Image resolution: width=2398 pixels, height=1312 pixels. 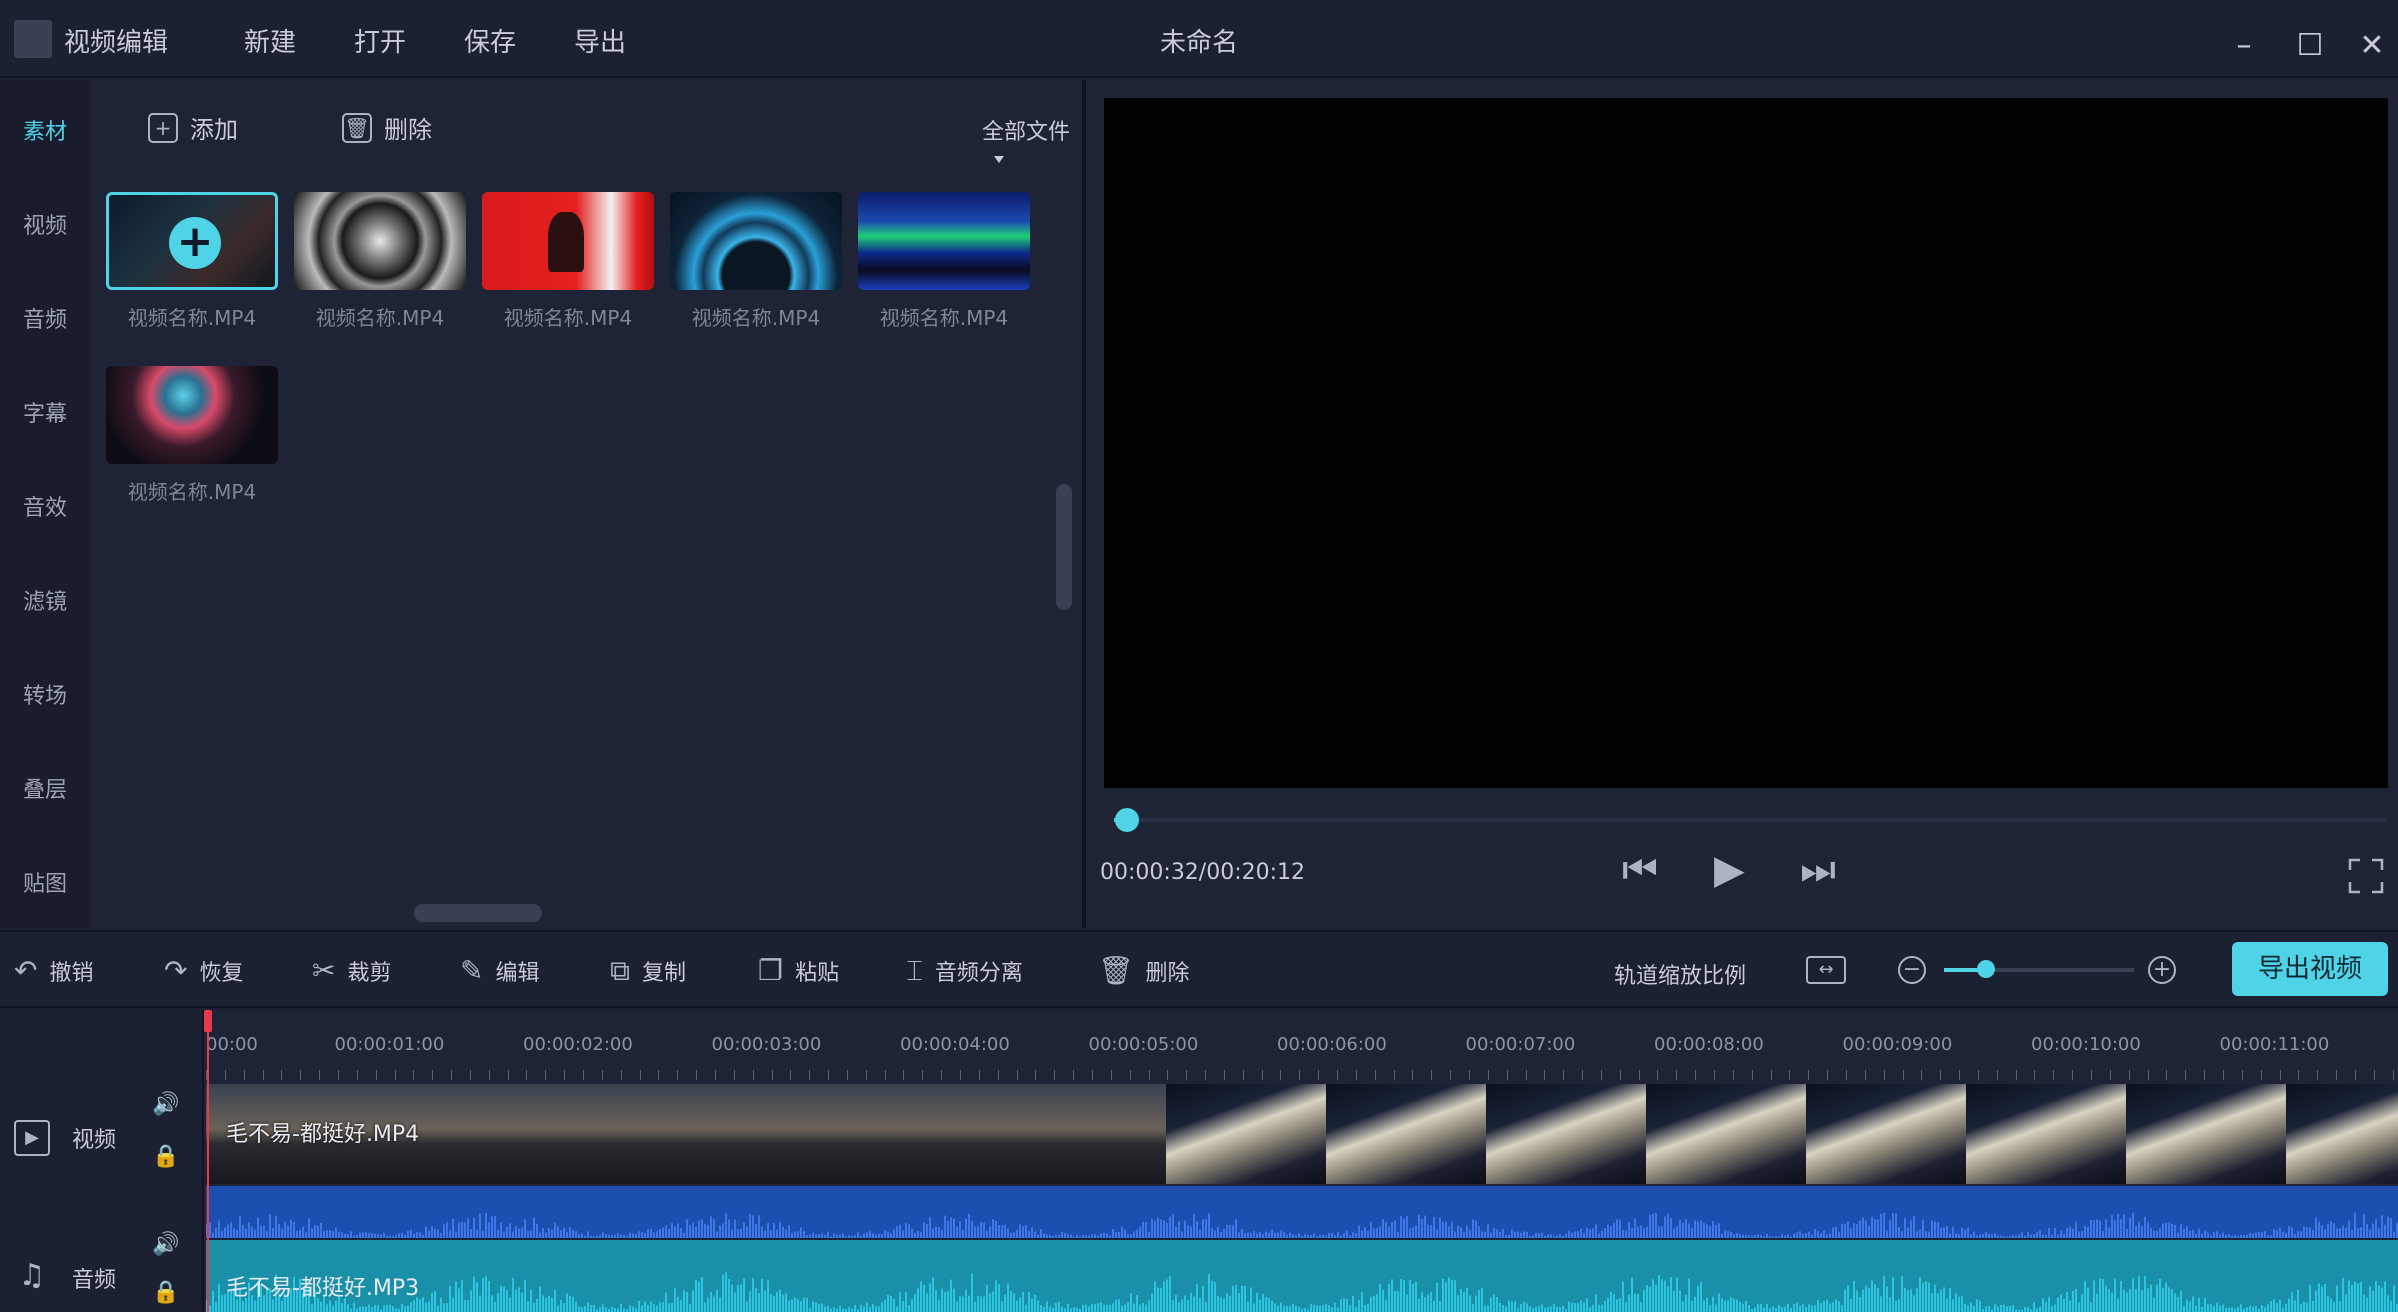 I want to click on redo-button: ↷ 恢复, so click(x=203, y=970).